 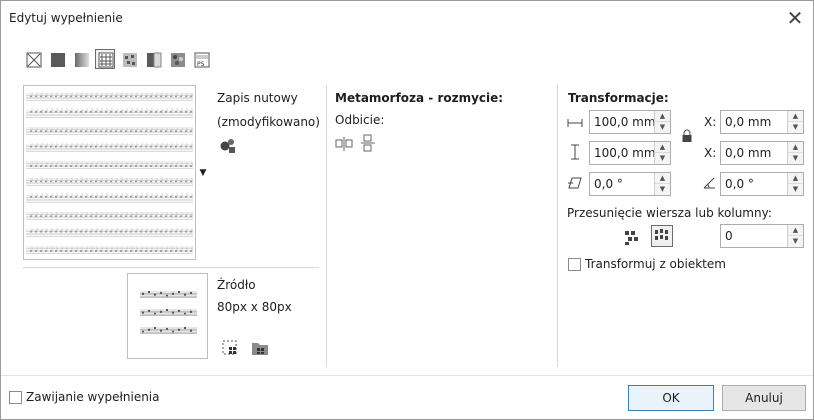 I want to click on y-offset-field: 0,0 mm ▲ ▼, so click(x=762, y=153).